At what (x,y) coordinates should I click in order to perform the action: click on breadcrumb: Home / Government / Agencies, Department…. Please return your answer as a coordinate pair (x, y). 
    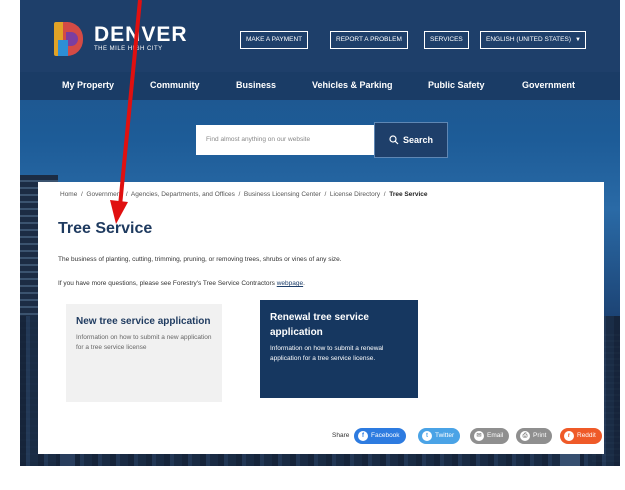
    Looking at the image, I should click on (244, 194).